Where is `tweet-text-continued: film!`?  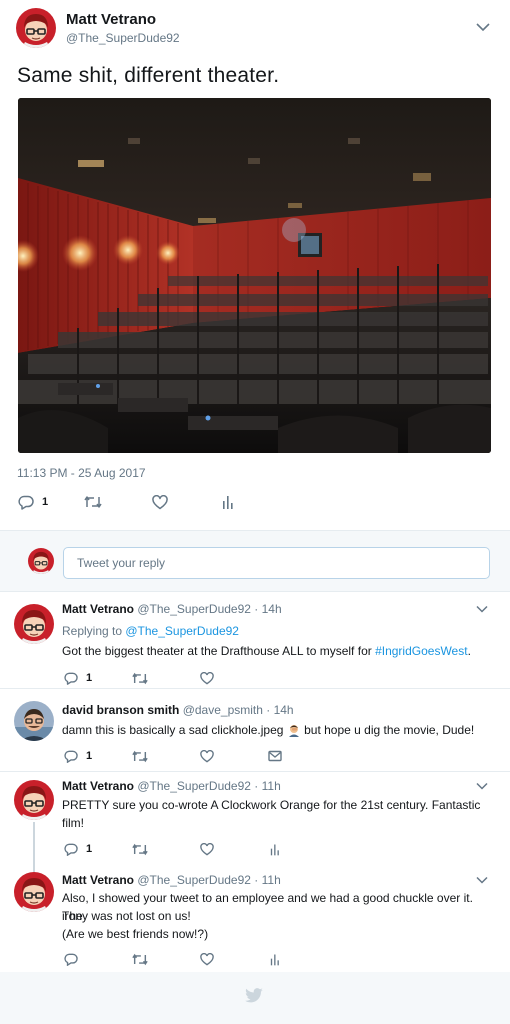
tweet-text-continued: film! is located at coordinates (73, 823).